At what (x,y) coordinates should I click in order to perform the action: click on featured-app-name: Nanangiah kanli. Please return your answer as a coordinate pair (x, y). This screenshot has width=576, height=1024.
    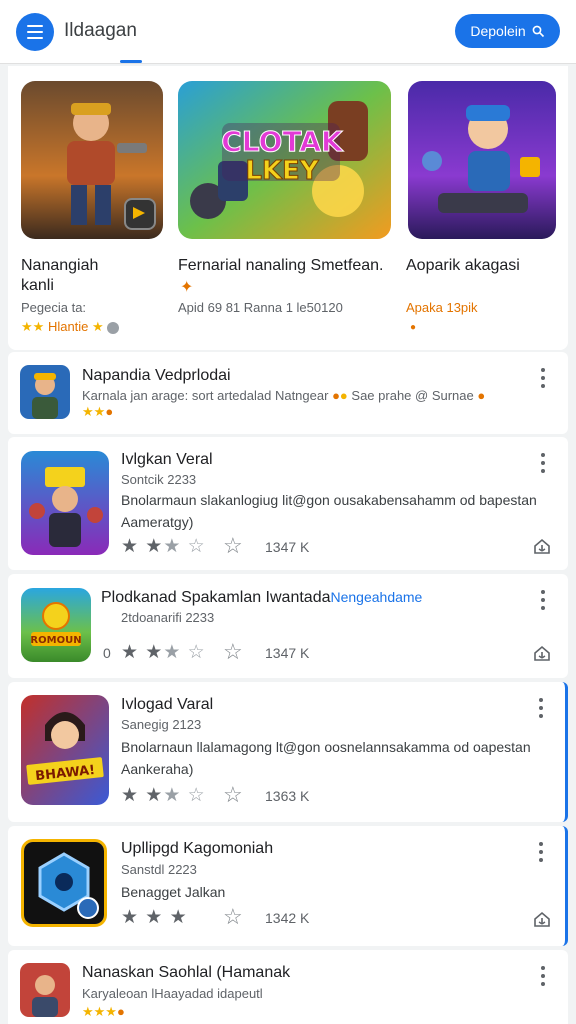
    Looking at the image, I should click on (91, 276).